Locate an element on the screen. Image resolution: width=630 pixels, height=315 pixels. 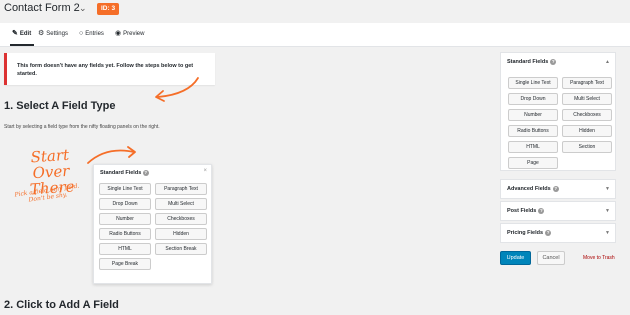
advanced-fields-header: Advanced Fields ? is located at coordinates (533, 189).